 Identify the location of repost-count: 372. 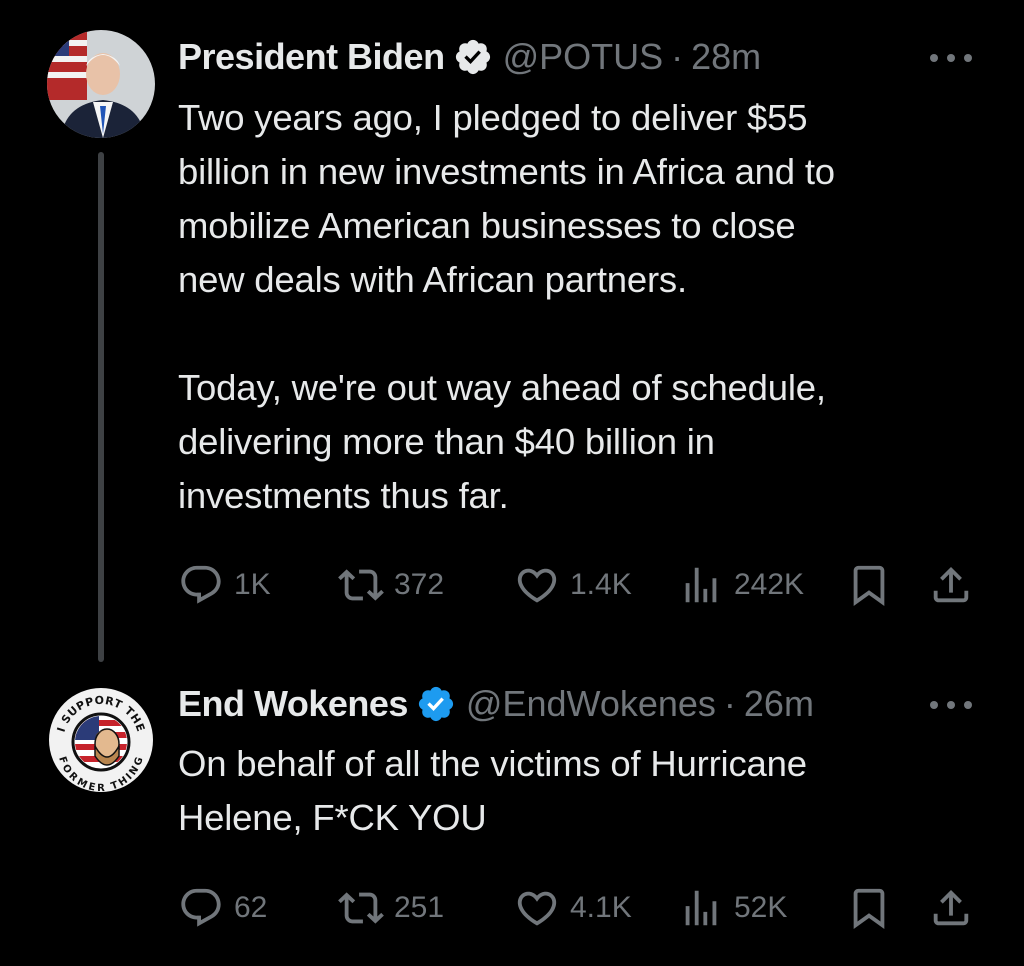
(419, 584).